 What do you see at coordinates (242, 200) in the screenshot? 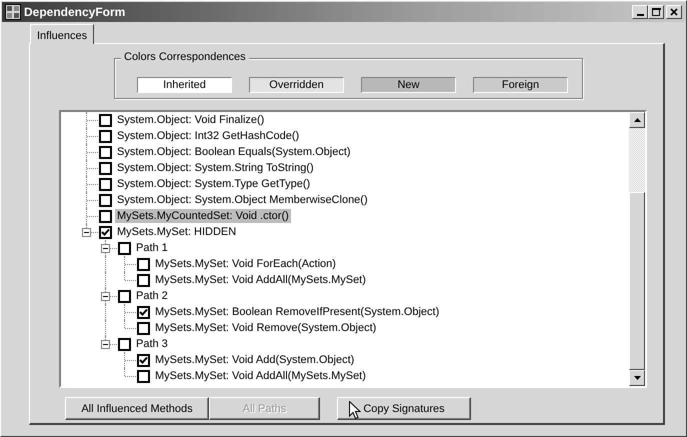
I see `tree-item: System.Object: System.Object MemberwiseClone()` at bounding box center [242, 200].